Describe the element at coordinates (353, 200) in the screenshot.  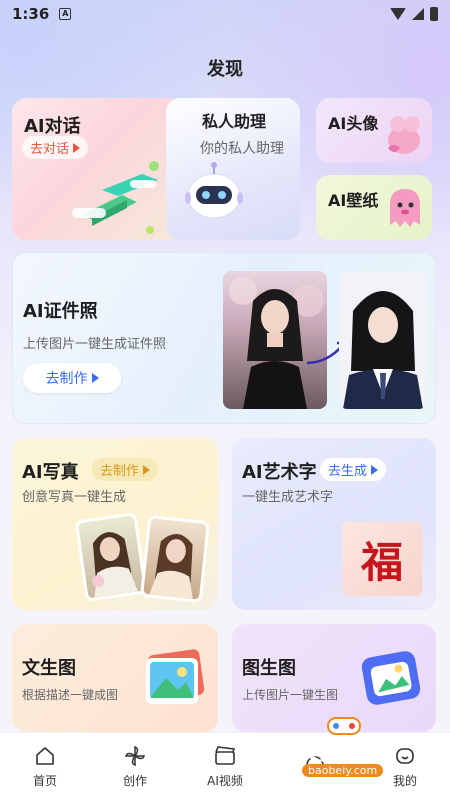
I see `ai-wallpaper-title: AI壁纸` at that location.